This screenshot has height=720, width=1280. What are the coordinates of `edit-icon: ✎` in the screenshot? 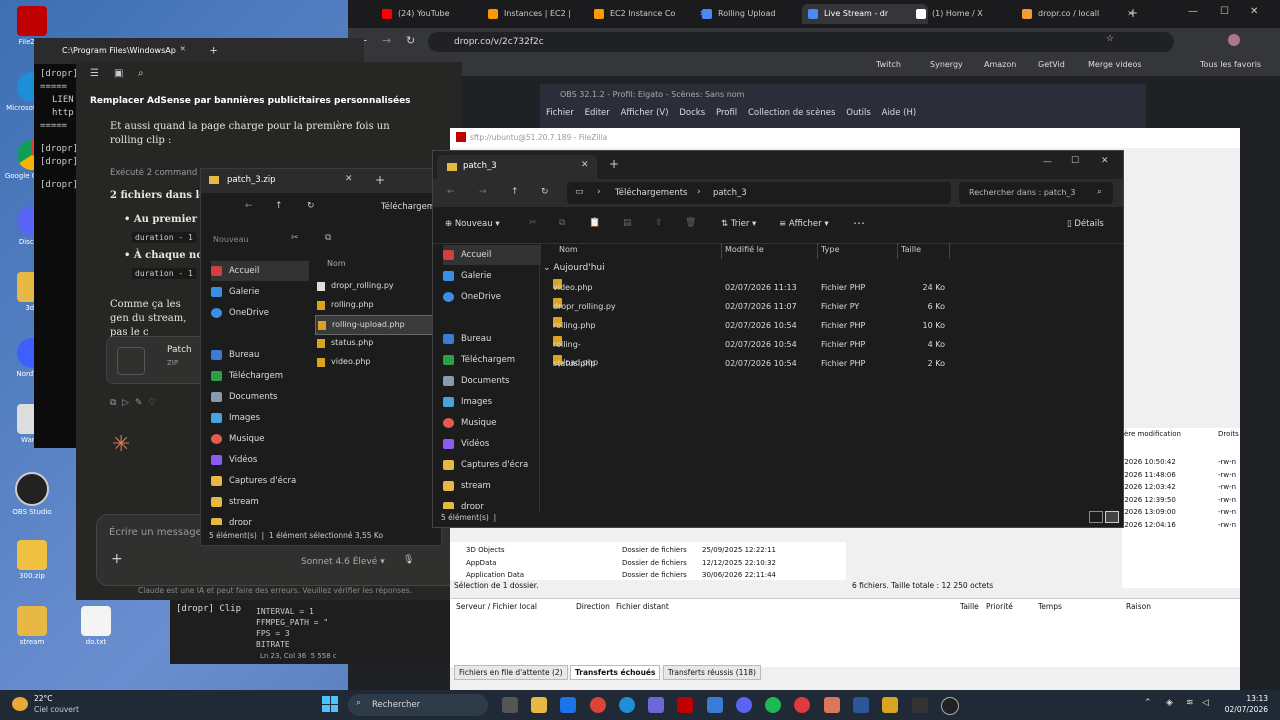 It's located at (139, 403).